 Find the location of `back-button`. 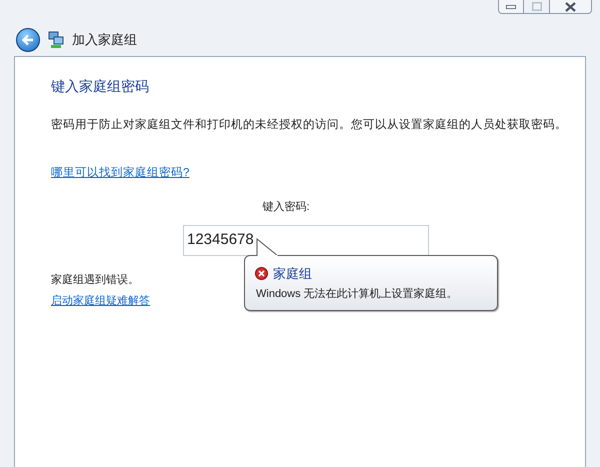

back-button is located at coordinates (28, 40).